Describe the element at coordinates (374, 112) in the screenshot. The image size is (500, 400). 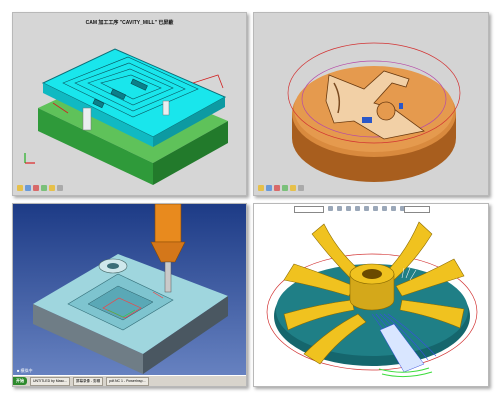
I see `logo-engraving-model` at that location.